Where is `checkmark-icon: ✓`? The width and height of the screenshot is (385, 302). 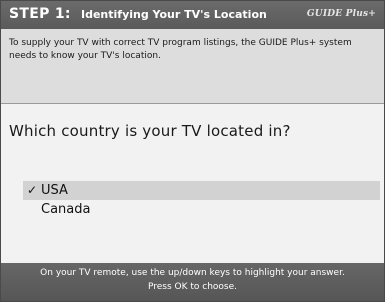 checkmark-icon: ✓ is located at coordinates (32, 190).